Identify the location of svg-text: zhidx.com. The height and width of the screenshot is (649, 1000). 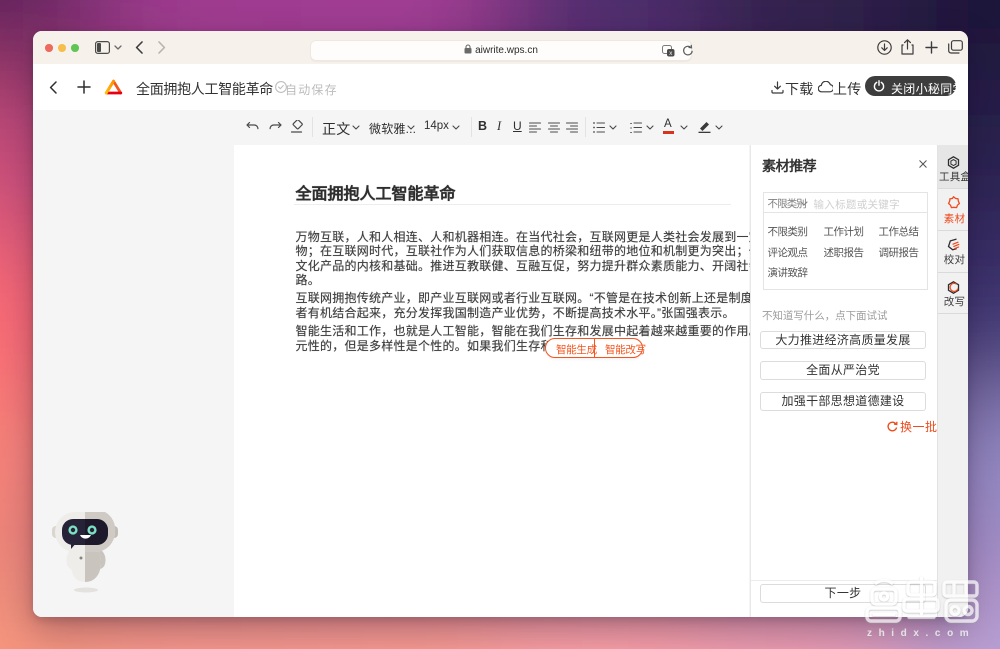
(921, 633).